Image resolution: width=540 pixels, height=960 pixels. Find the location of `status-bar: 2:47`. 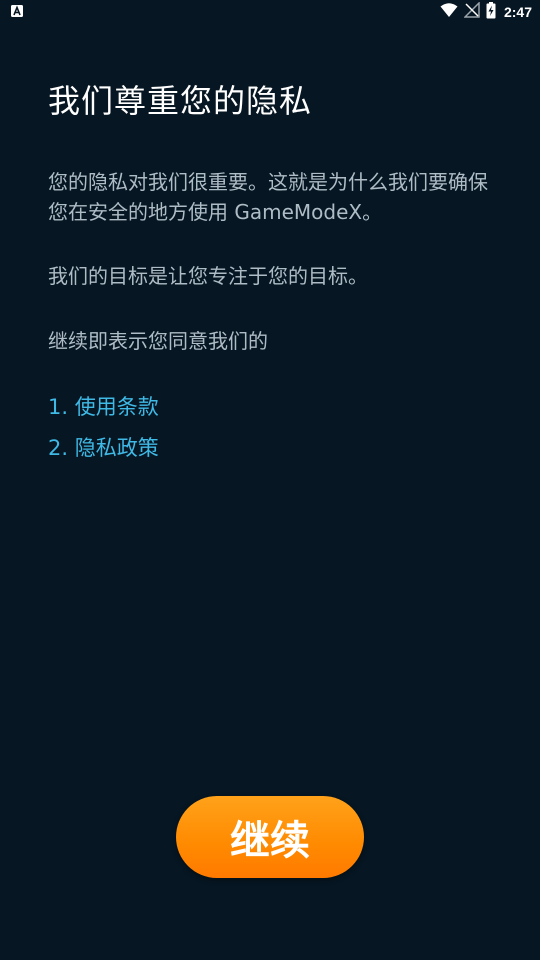

status-bar: 2:47 is located at coordinates (270, 12).